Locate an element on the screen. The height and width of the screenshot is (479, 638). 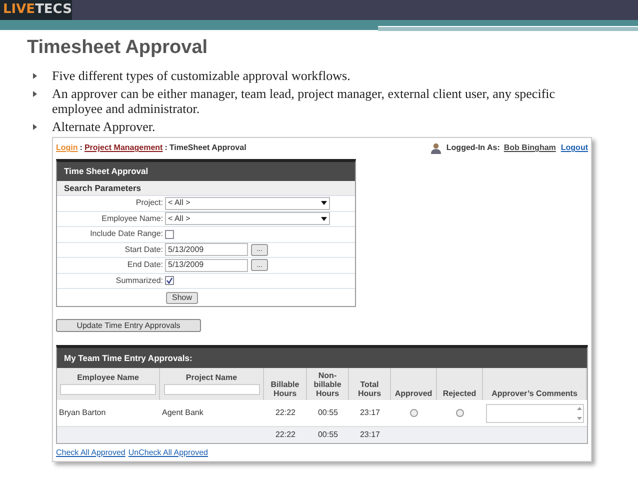
check-link: Check All Approved is located at coordinates (91, 453).